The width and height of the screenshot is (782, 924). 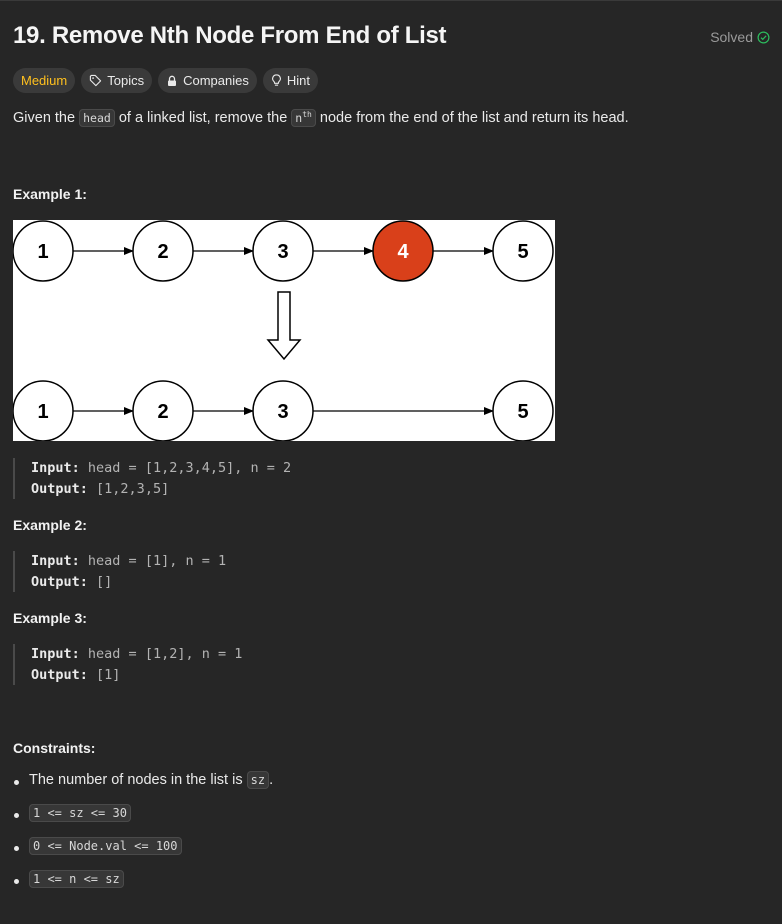 I want to click on constraint-item: The number of nodes in the list is sz., so click(x=143, y=788).